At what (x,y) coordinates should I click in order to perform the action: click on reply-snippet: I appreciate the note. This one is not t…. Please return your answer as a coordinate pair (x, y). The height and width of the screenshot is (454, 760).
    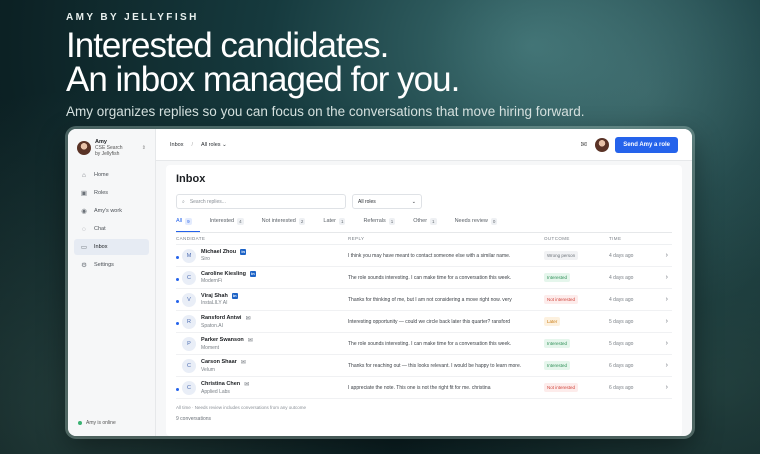
    Looking at the image, I should click on (419, 387).